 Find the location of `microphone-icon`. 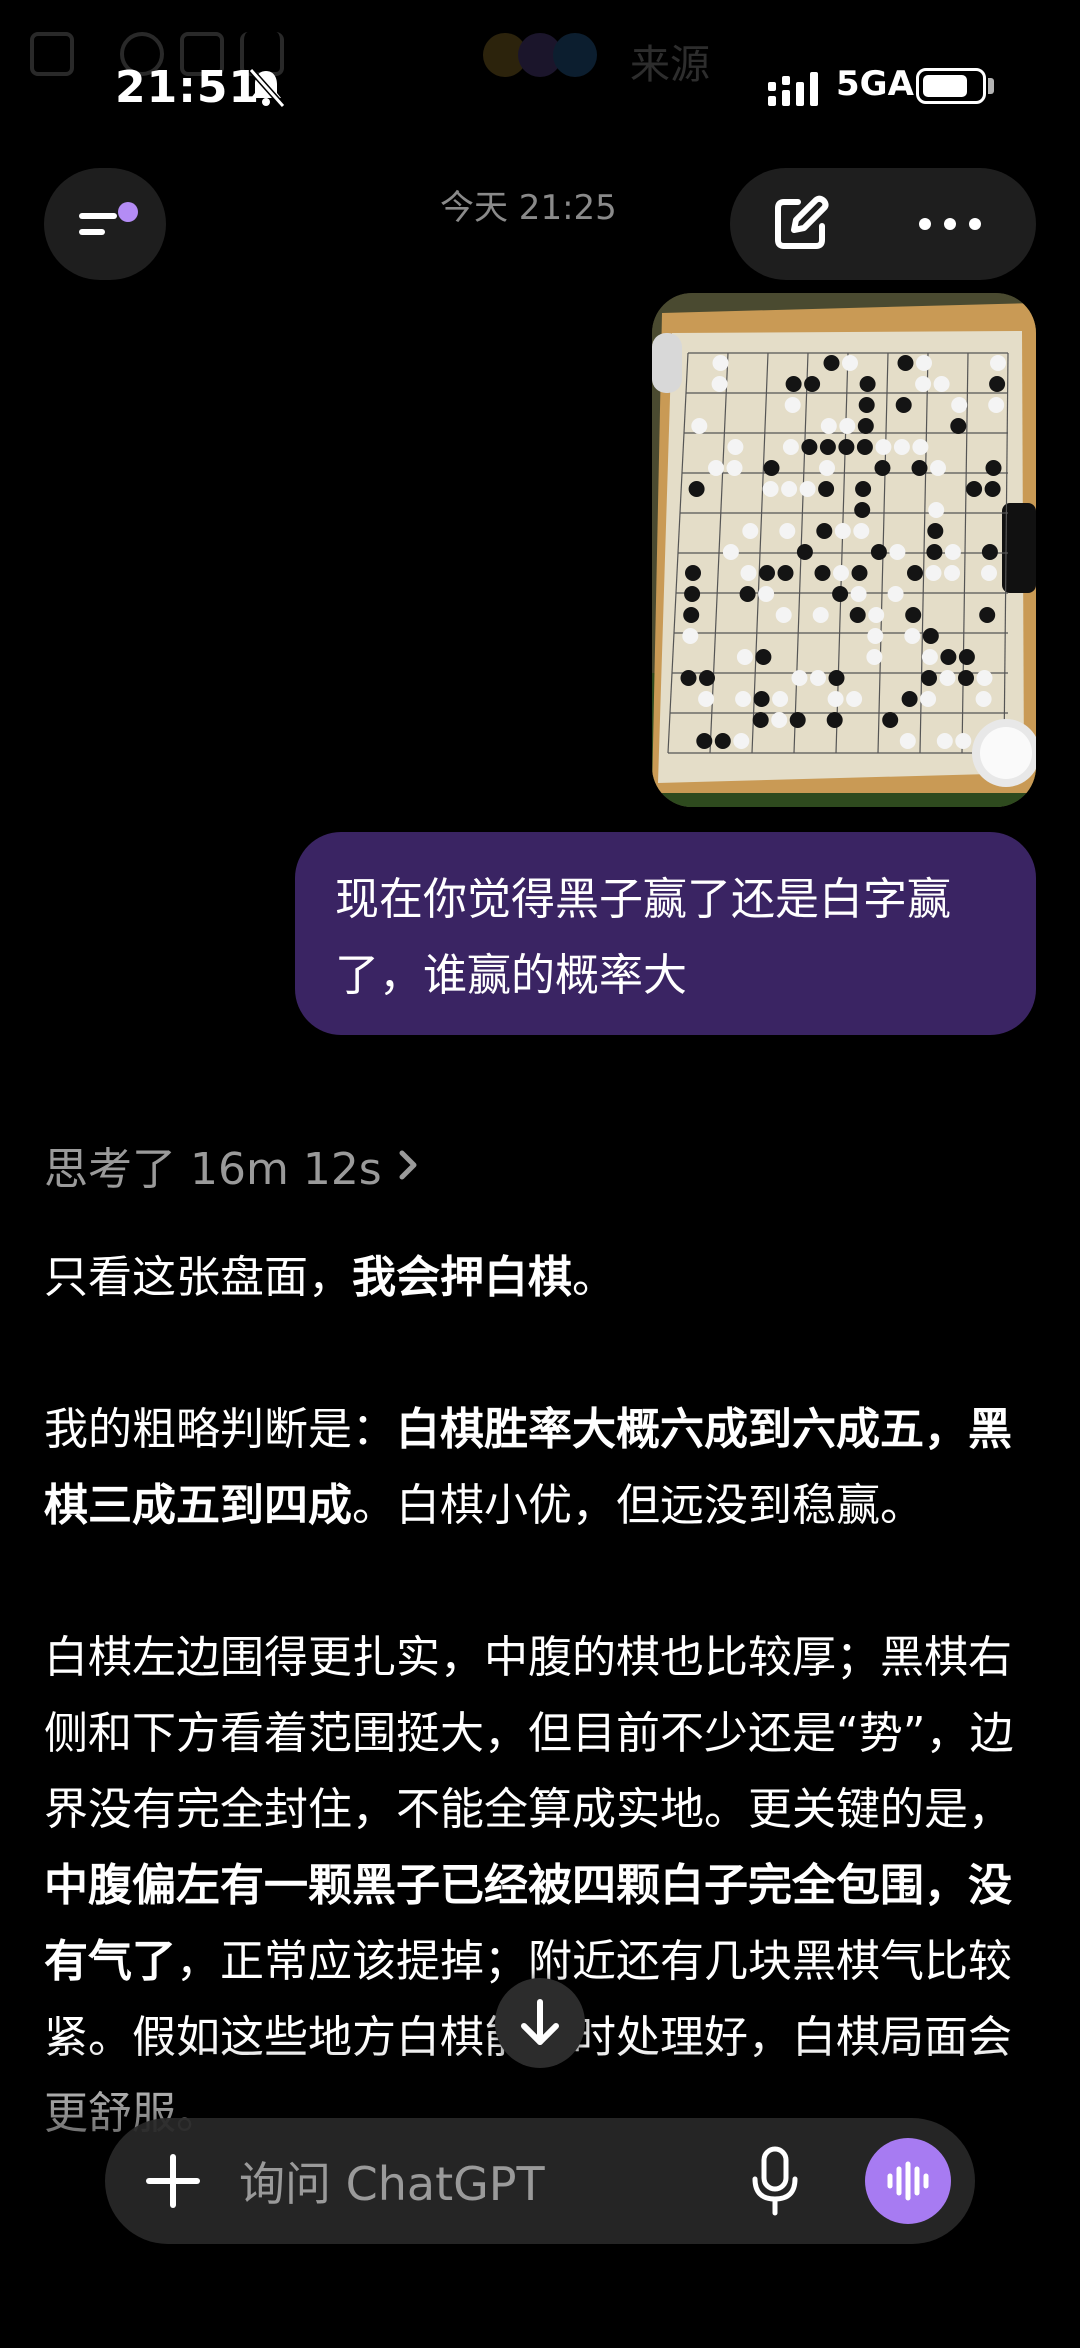

microphone-icon is located at coordinates (775, 2181).